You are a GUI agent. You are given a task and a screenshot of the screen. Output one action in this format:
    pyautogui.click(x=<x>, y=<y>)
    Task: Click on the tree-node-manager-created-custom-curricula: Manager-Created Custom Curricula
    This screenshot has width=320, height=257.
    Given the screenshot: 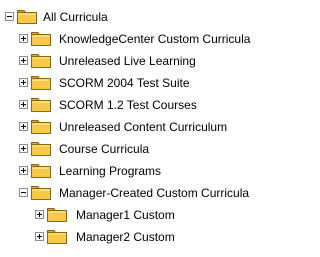 What is the action you would take?
    pyautogui.click(x=148, y=193)
    